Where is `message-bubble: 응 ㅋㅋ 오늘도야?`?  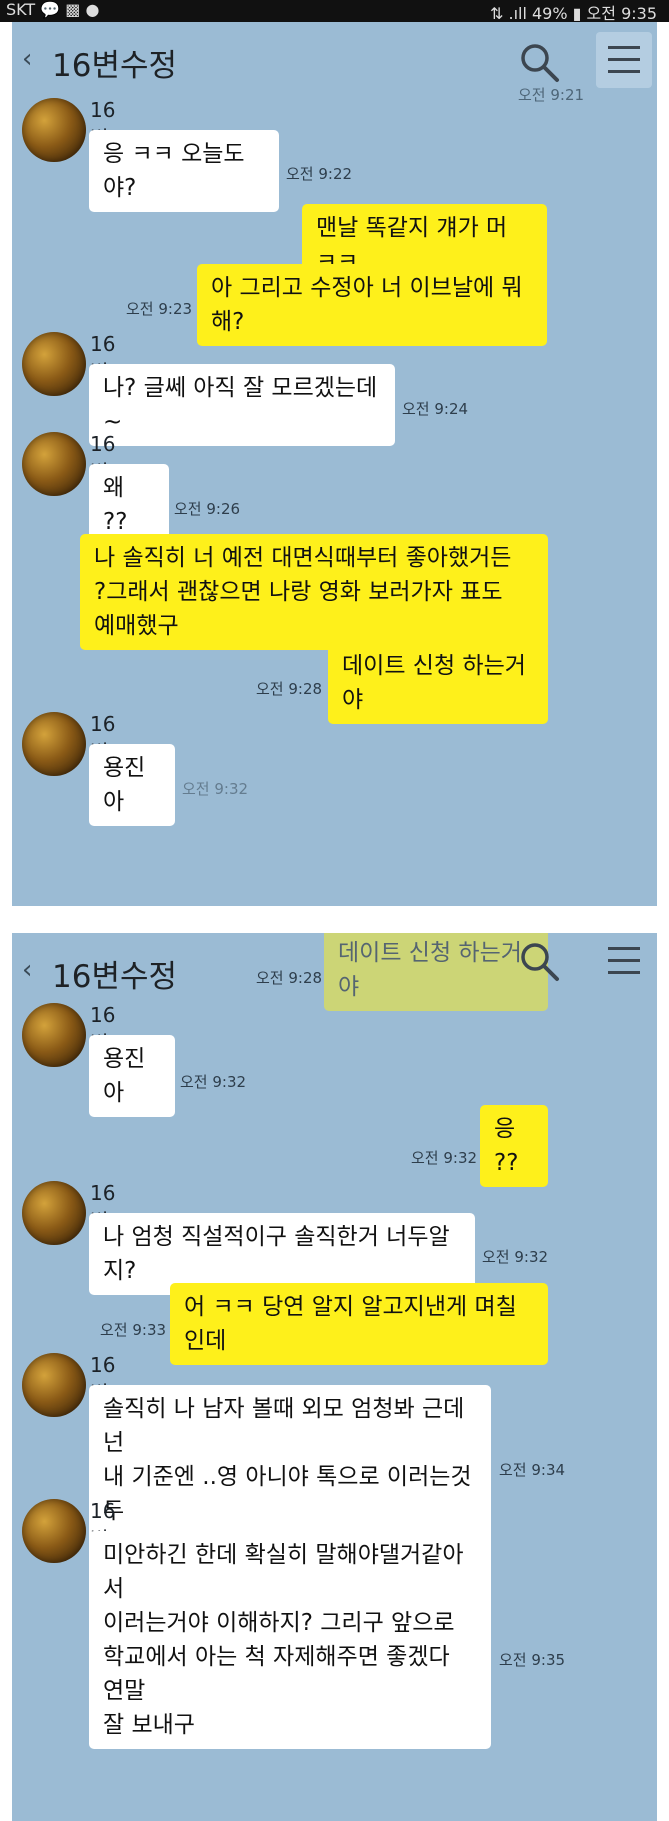
message-bubble: 응 ㅋㅋ 오늘도야? is located at coordinates (184, 171).